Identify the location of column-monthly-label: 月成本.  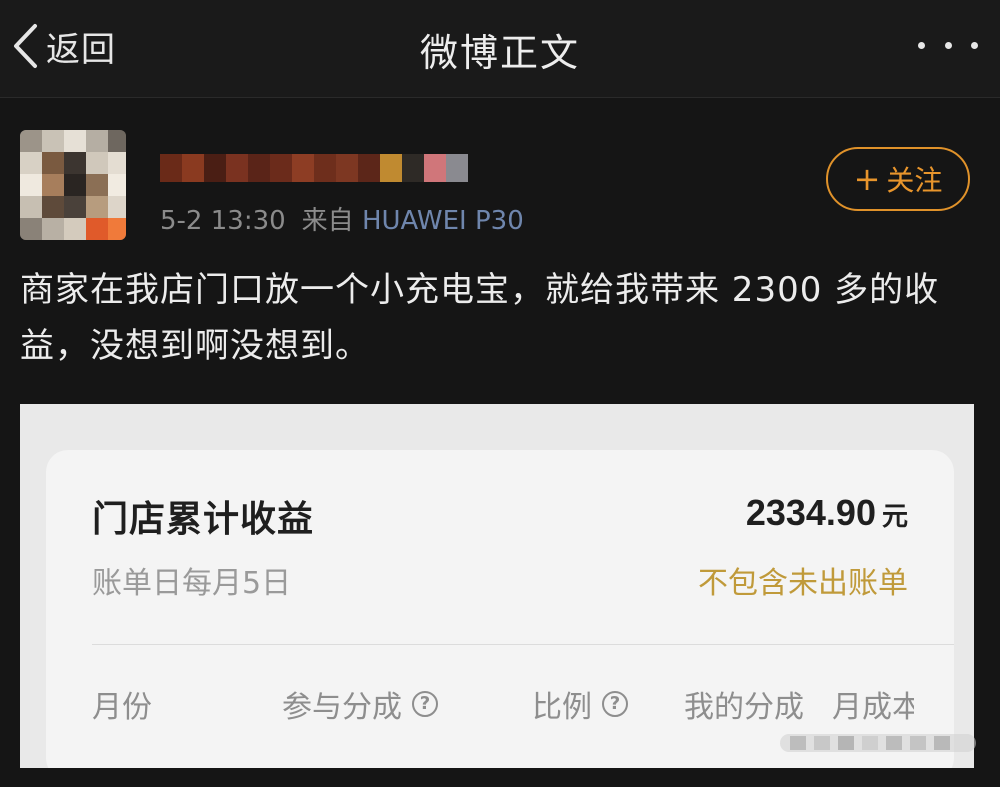
(873, 707).